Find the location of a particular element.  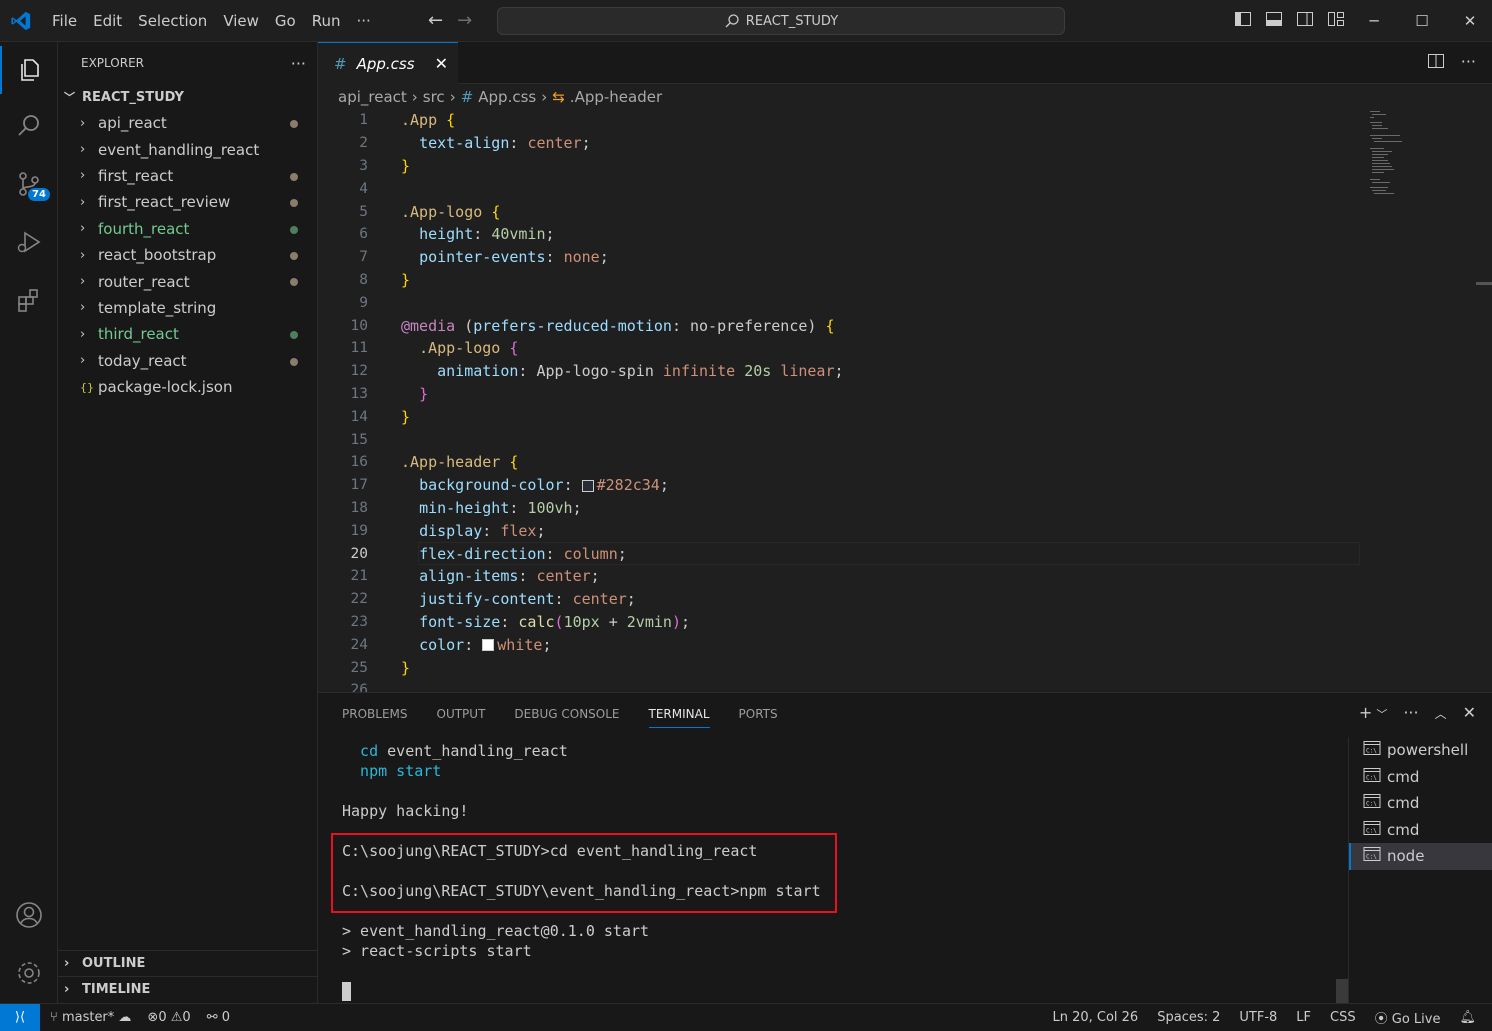

code-line: 22 justify-content: center; is located at coordinates (898, 599).